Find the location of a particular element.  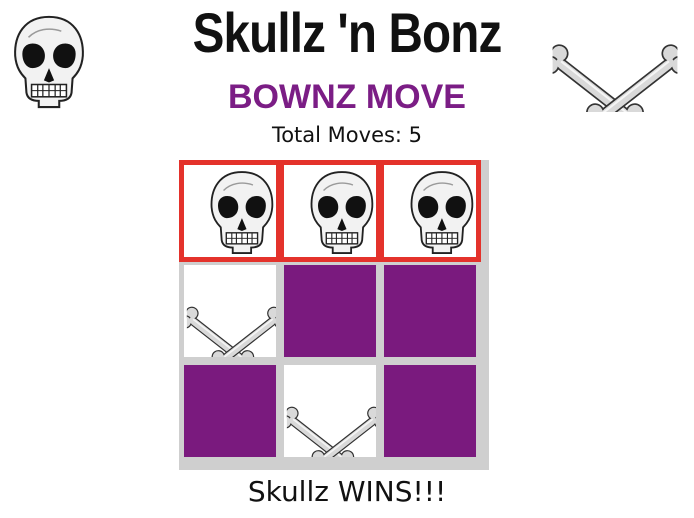

game-title: Skullz 'n Bonz is located at coordinates (347, 32).